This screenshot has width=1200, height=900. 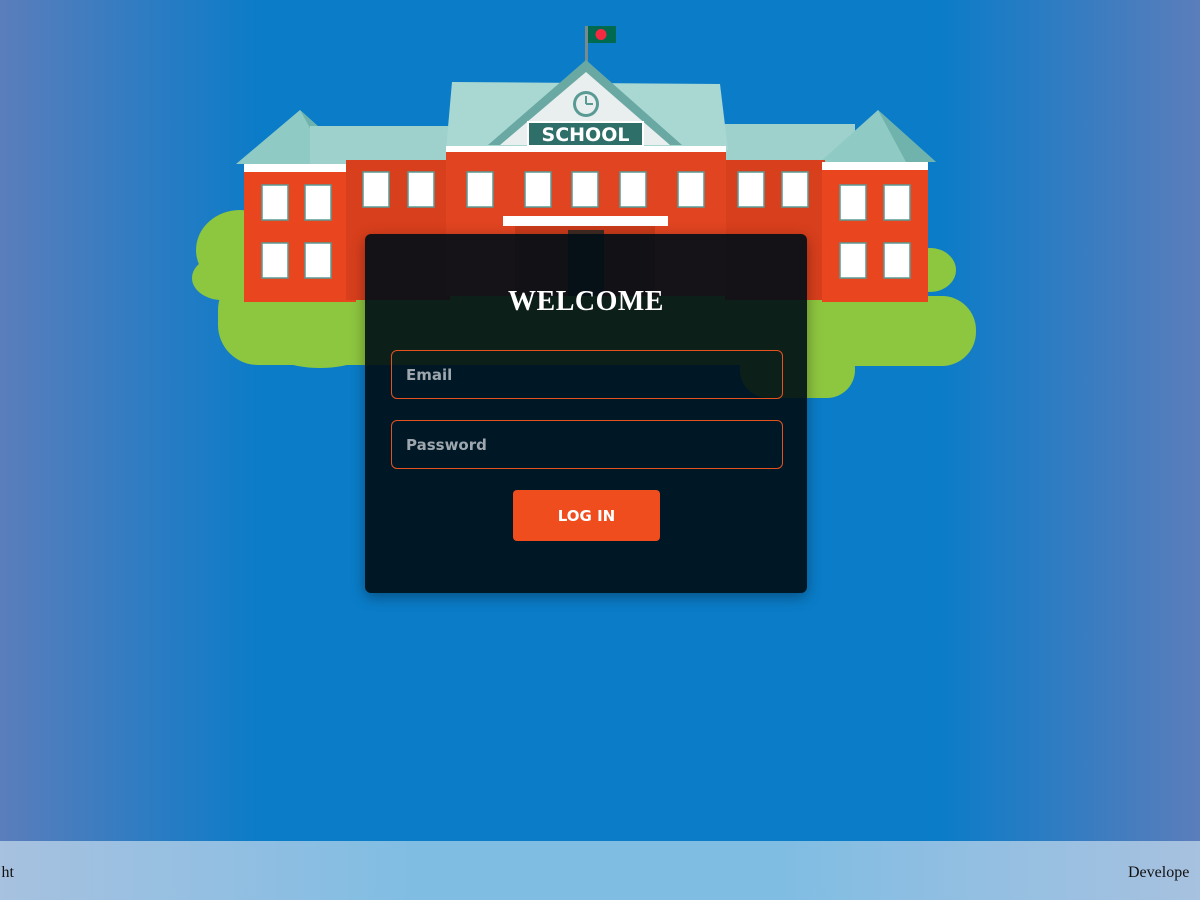 What do you see at coordinates (586, 135) in the screenshot?
I see `school-sign: SCHOOL` at bounding box center [586, 135].